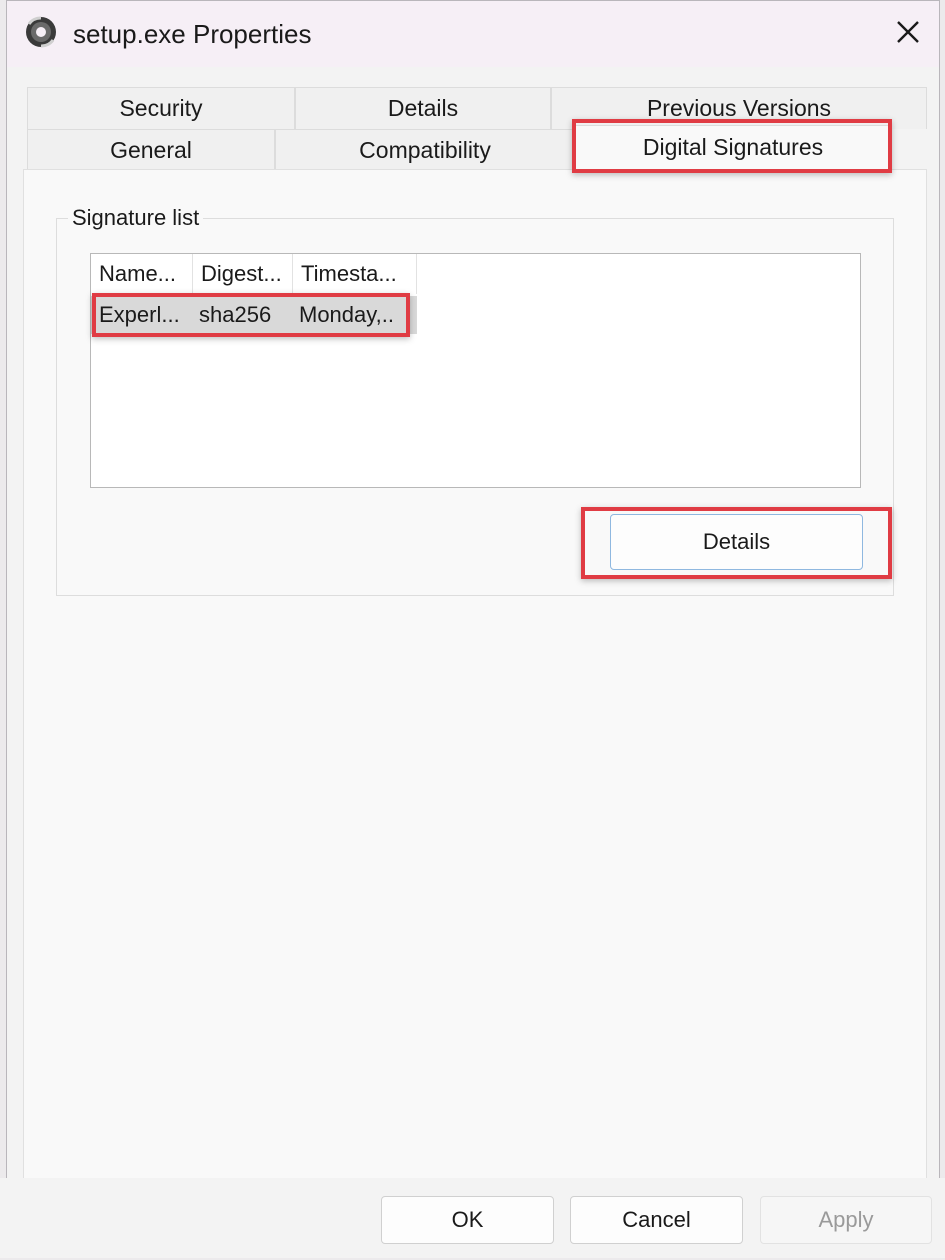 The height and width of the screenshot is (1260, 945). What do you see at coordinates (235, 314) in the screenshot?
I see `cell-digest: sha256` at bounding box center [235, 314].